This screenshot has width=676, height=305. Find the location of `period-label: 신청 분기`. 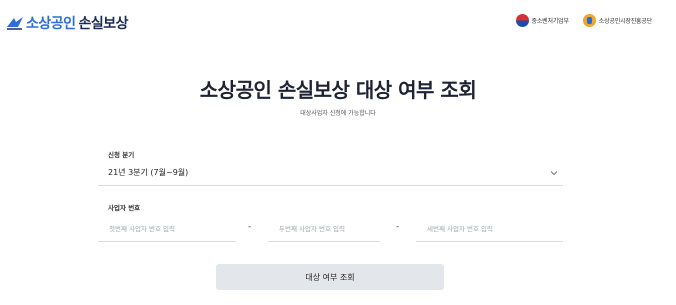

period-label: 신청 분기 is located at coordinates (121, 155).